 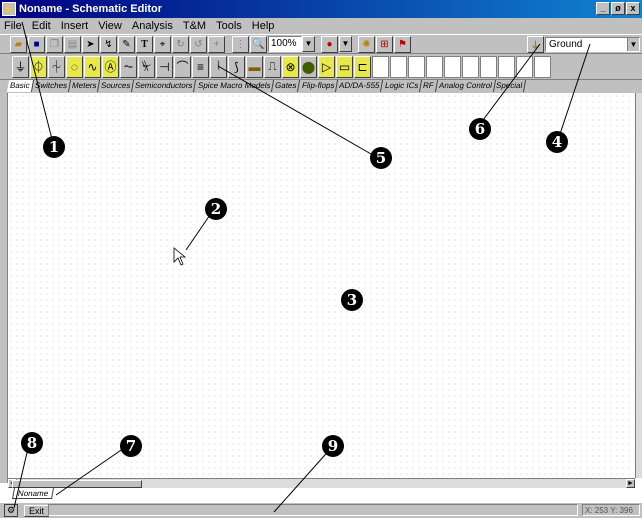 I want to click on select-arrow-icon: ➤, so click(x=90, y=44).